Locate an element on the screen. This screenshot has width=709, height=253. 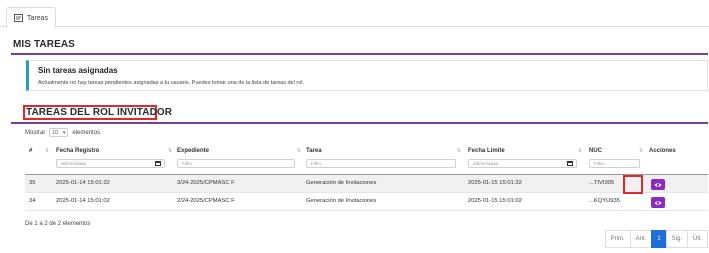
rol-tareas-title: TAREAS DEL ROL INVITADOR is located at coordinates (99, 112).